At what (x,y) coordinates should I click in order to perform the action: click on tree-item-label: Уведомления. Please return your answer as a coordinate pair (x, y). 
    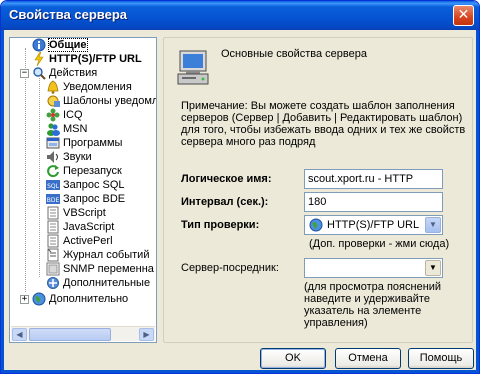
    Looking at the image, I should click on (97, 87).